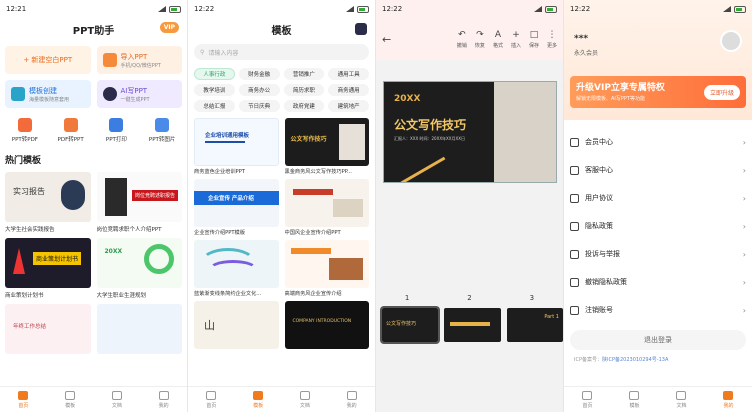  Describe the element at coordinates (281, 399) in the screenshot. I see `bottom-tab-bar: 首页 模板 文档 我的` at that location.